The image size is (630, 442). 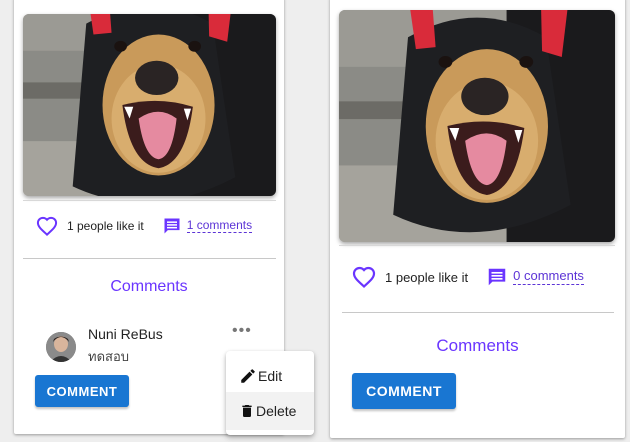 I want to click on menu-item-label: Delete, so click(x=276, y=411).